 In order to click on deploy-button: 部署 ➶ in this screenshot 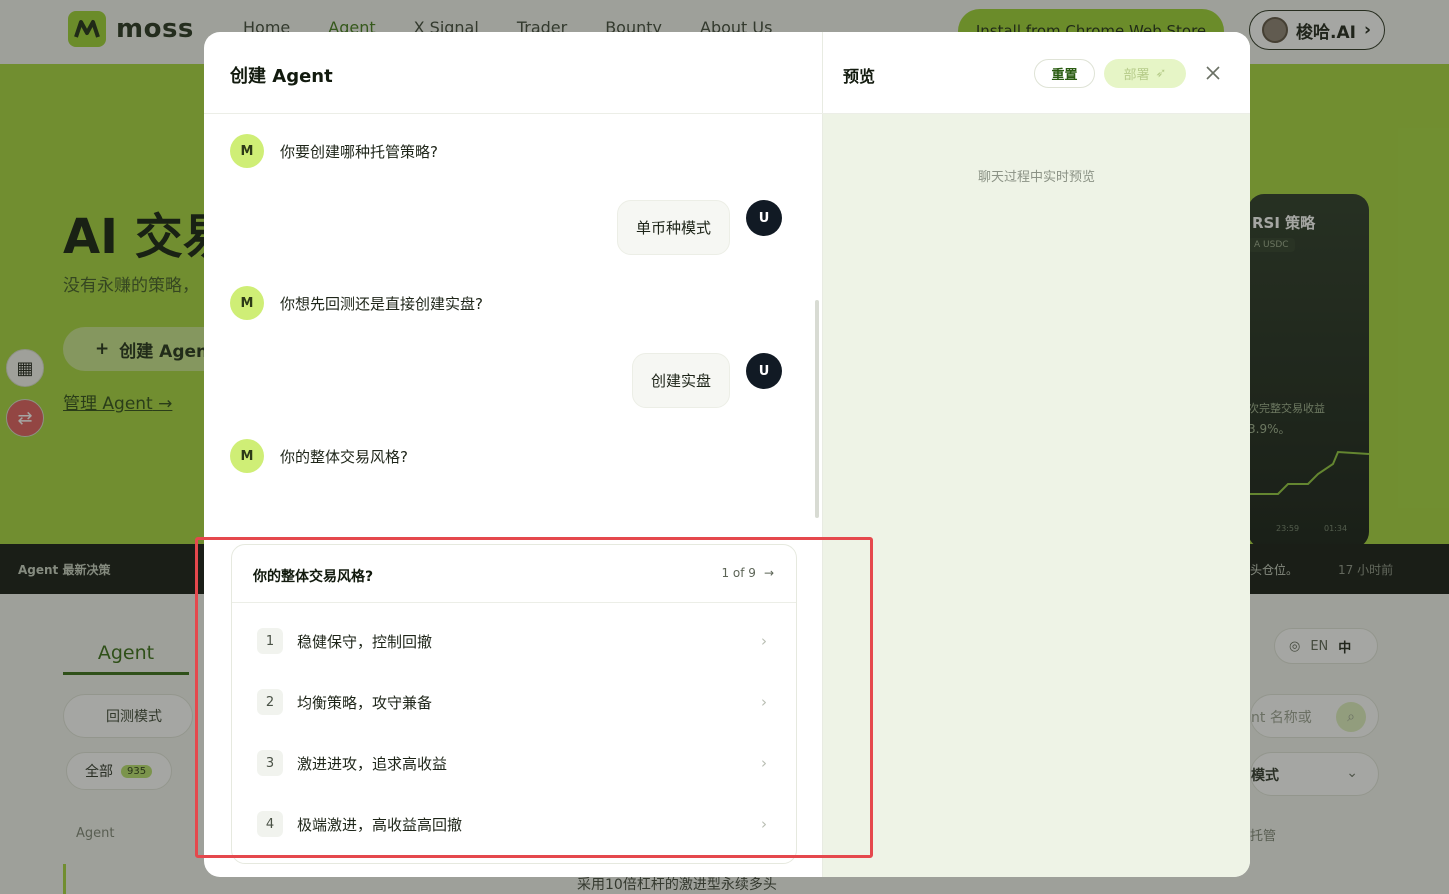, I will do `click(1145, 73)`.